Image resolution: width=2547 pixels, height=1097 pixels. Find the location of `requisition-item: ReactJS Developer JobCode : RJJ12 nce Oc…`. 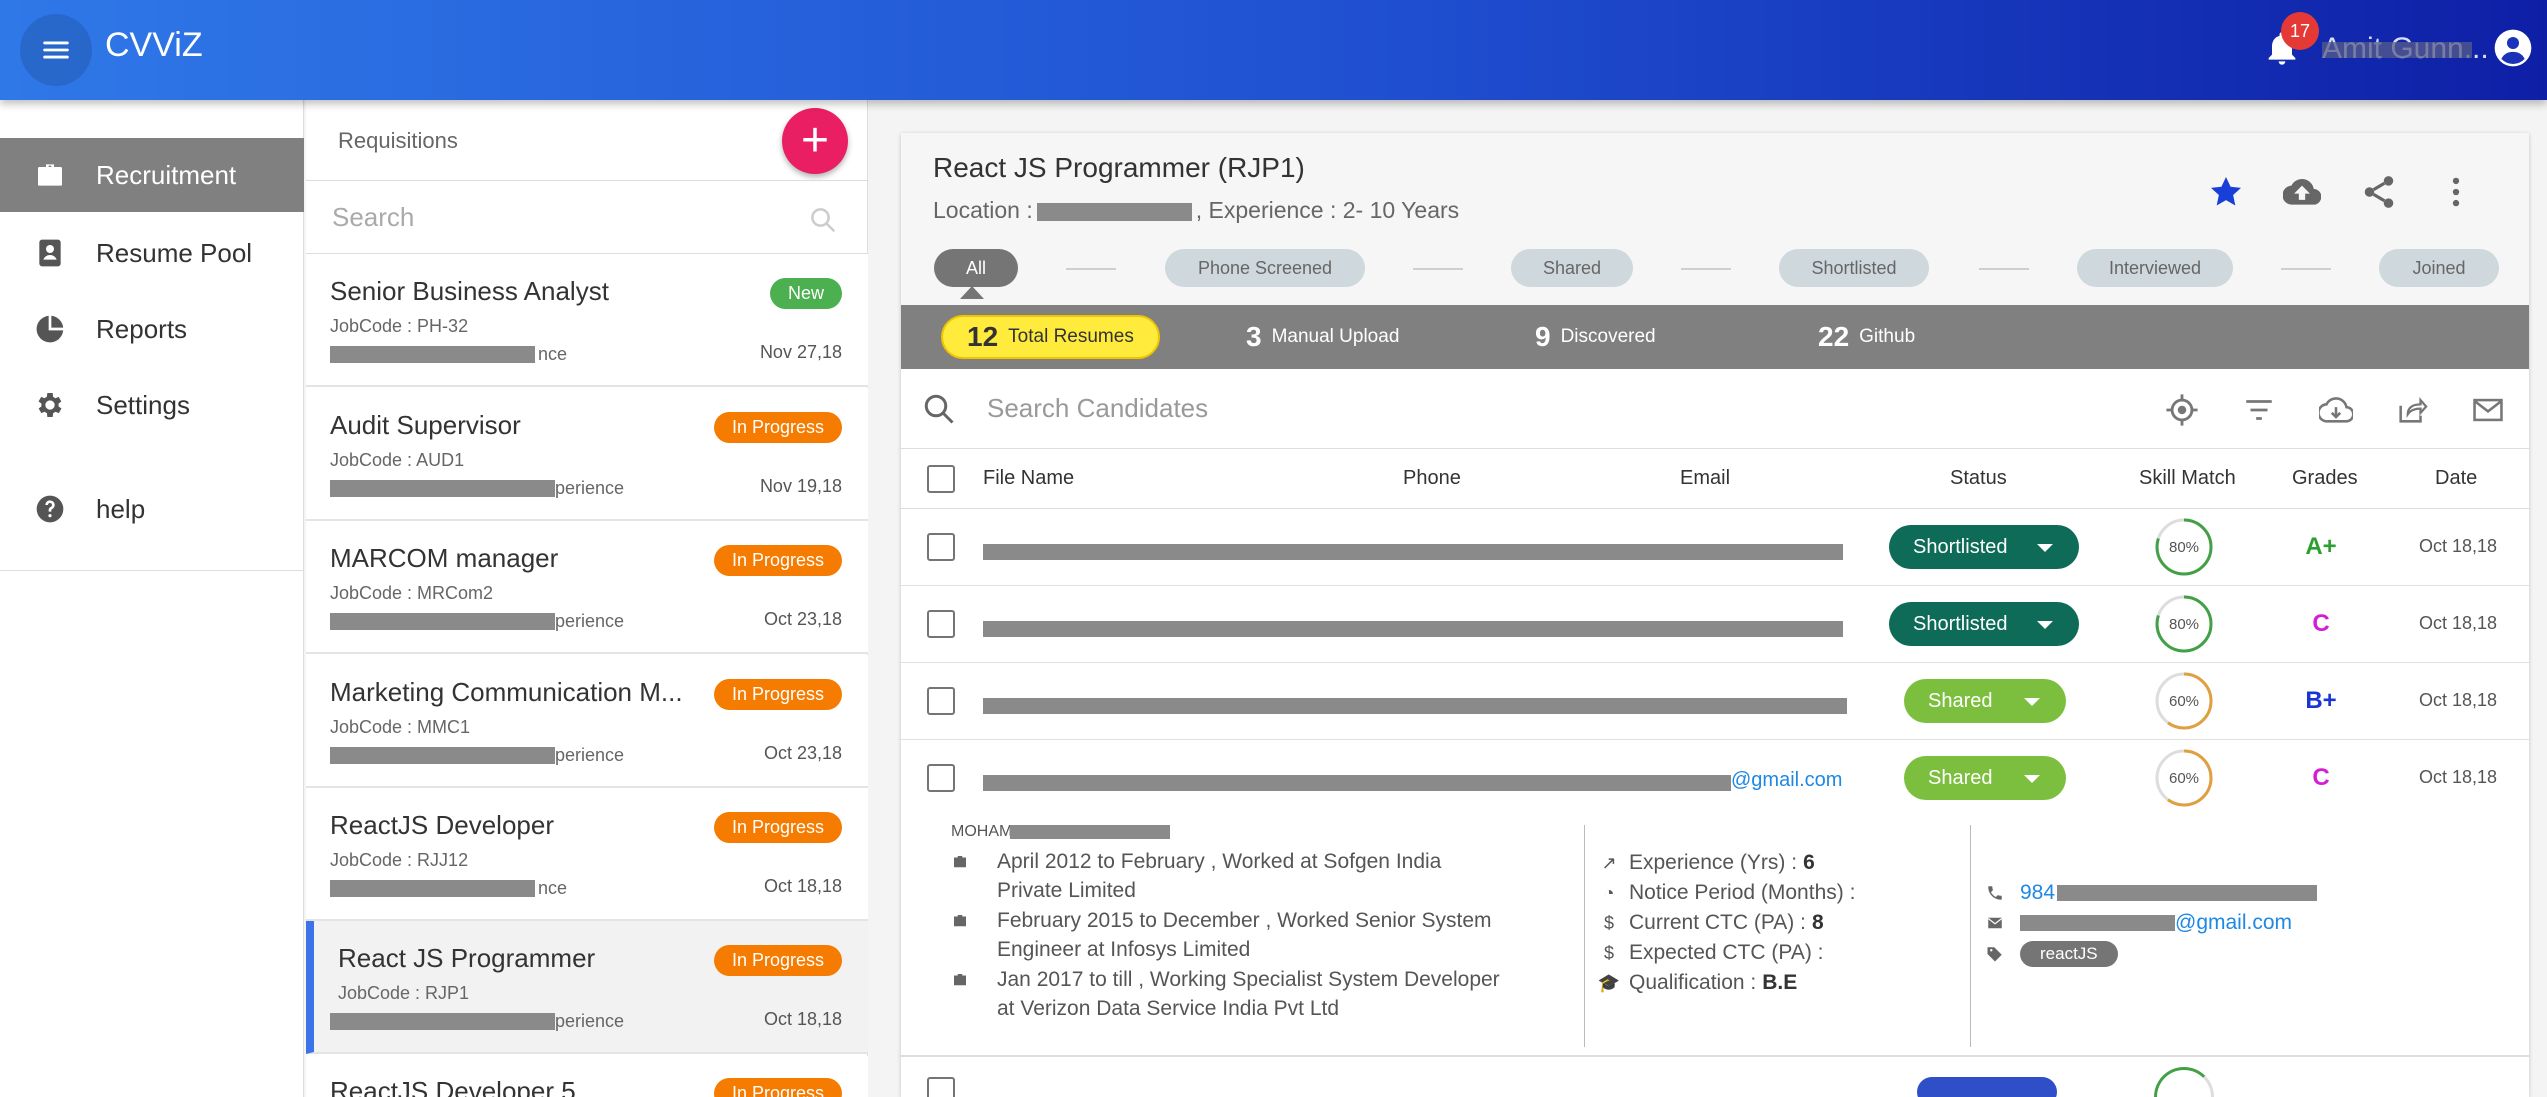

requisition-item: ReactJS Developer JobCode : RJJ12 nce Oc… is located at coordinates (587, 854).